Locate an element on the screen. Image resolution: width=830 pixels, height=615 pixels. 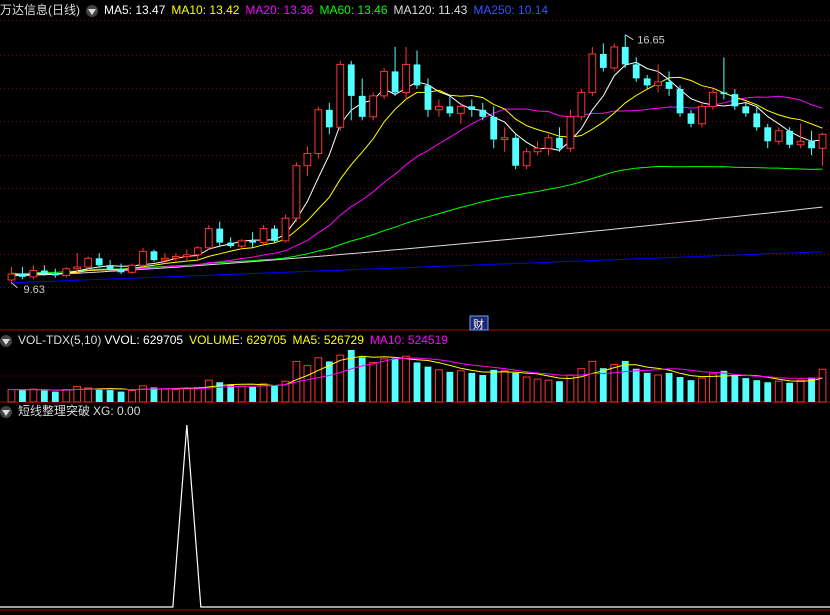
ma60-value: MA60: 13.46 is located at coordinates (353, 10).